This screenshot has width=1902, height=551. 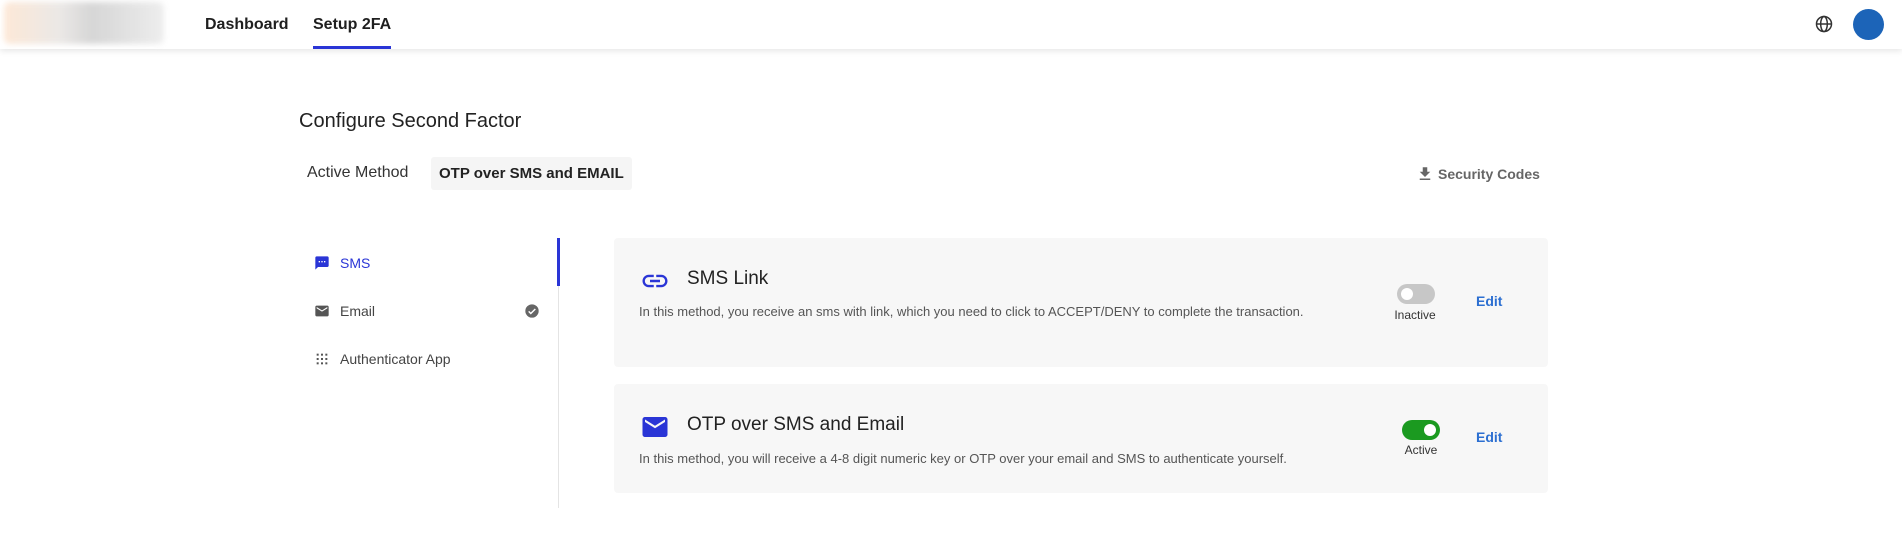 I want to click on security-codes-label: Security Codes, so click(x=1489, y=174).